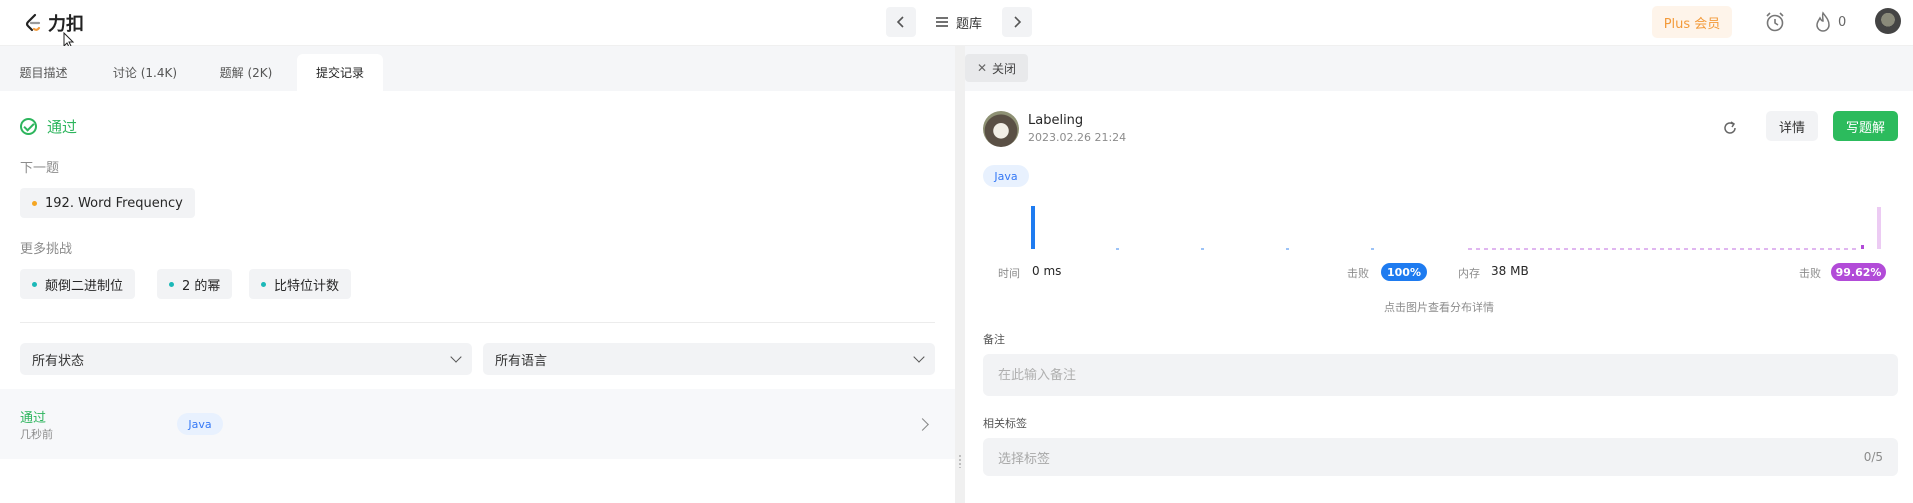  I want to click on language-filter-value: 所有语言, so click(521, 361).